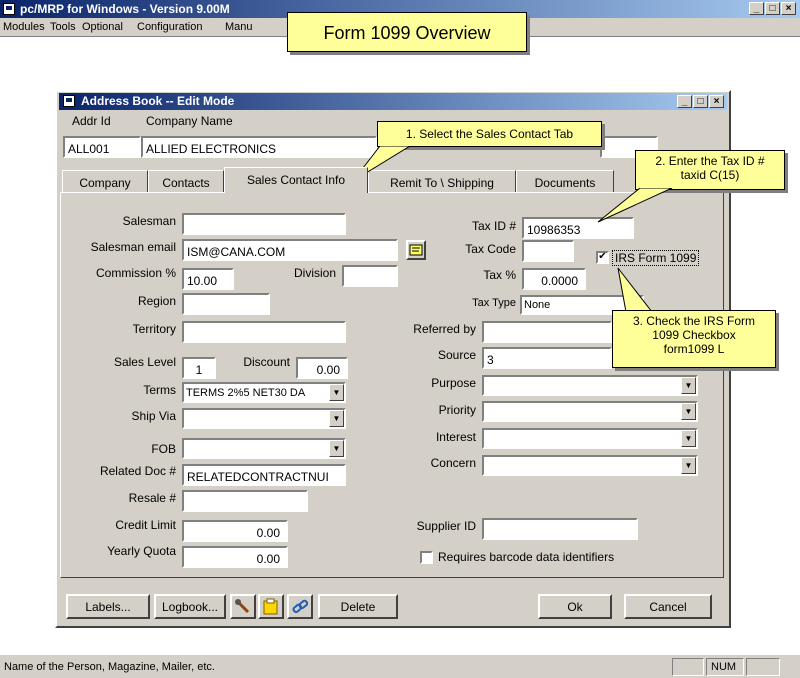  What do you see at coordinates (547, 358) in the screenshot?
I see `source-field: 3` at bounding box center [547, 358].